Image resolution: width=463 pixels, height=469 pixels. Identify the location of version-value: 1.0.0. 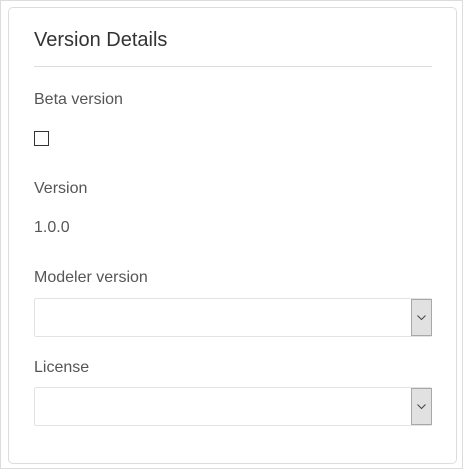
(52, 227).